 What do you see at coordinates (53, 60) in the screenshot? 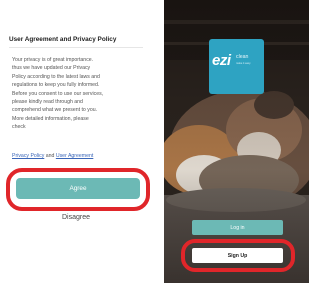
I see `body-line: Your privacy is of great importance.` at bounding box center [53, 60].